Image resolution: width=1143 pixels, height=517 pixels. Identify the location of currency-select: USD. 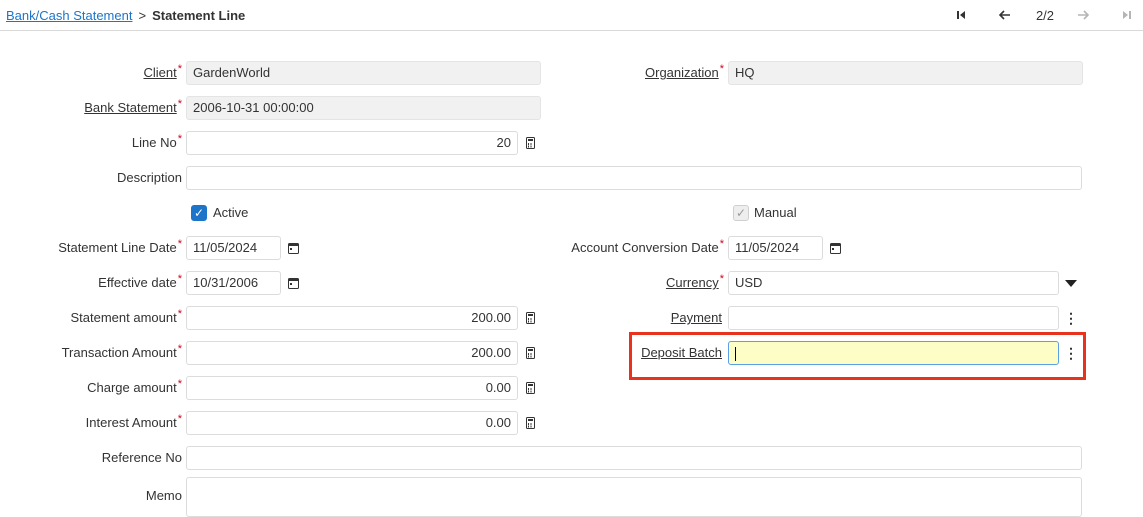
(893, 283).